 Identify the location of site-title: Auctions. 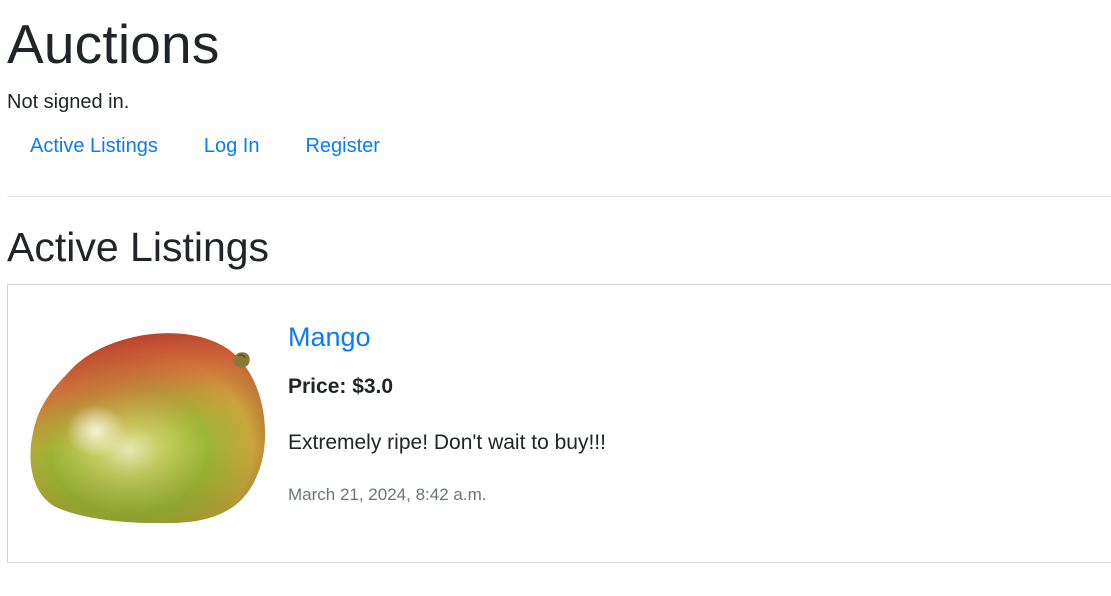
(113, 44).